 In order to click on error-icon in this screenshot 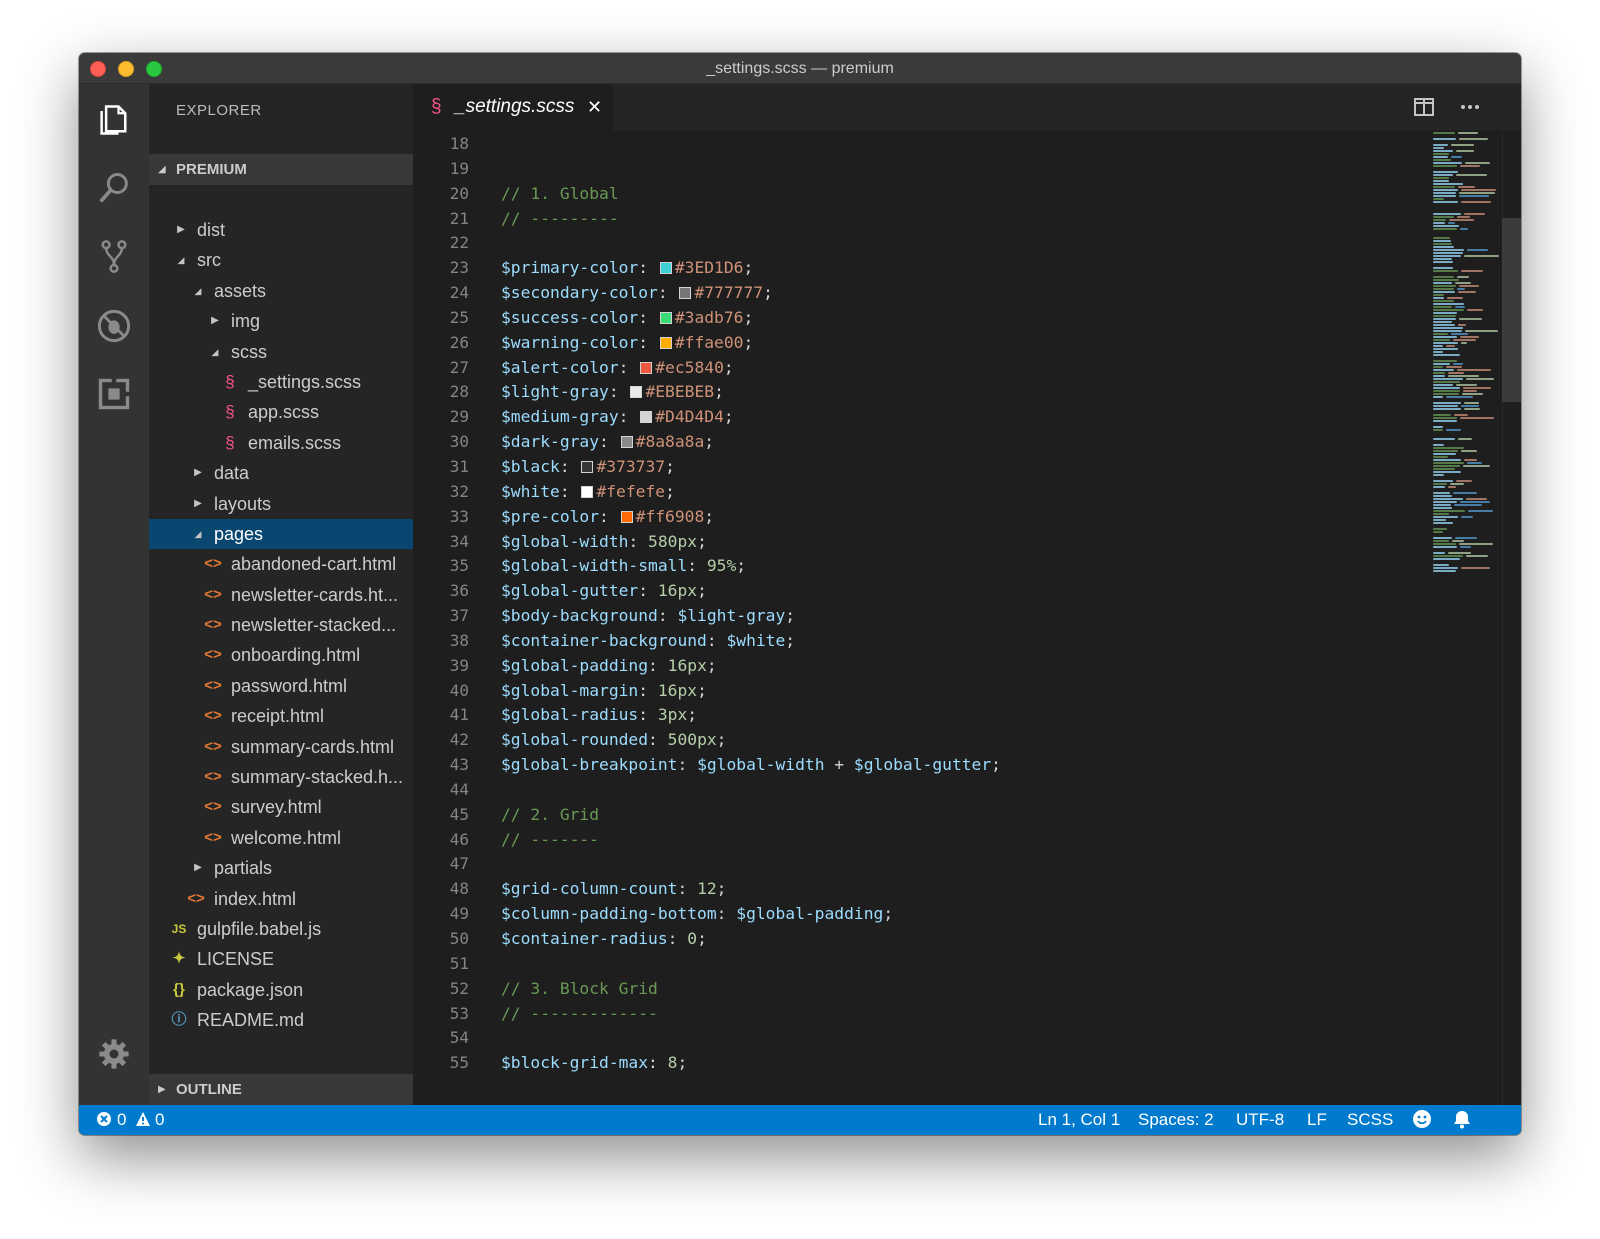, I will do `click(104, 1120)`.